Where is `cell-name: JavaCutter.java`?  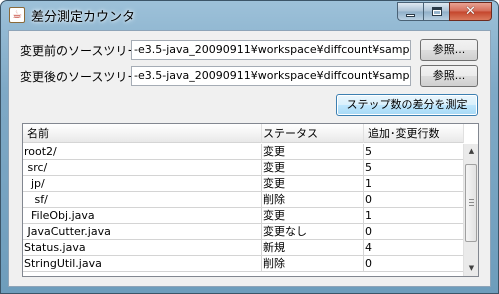
cell-name: JavaCutter.java is located at coordinates (142, 232).